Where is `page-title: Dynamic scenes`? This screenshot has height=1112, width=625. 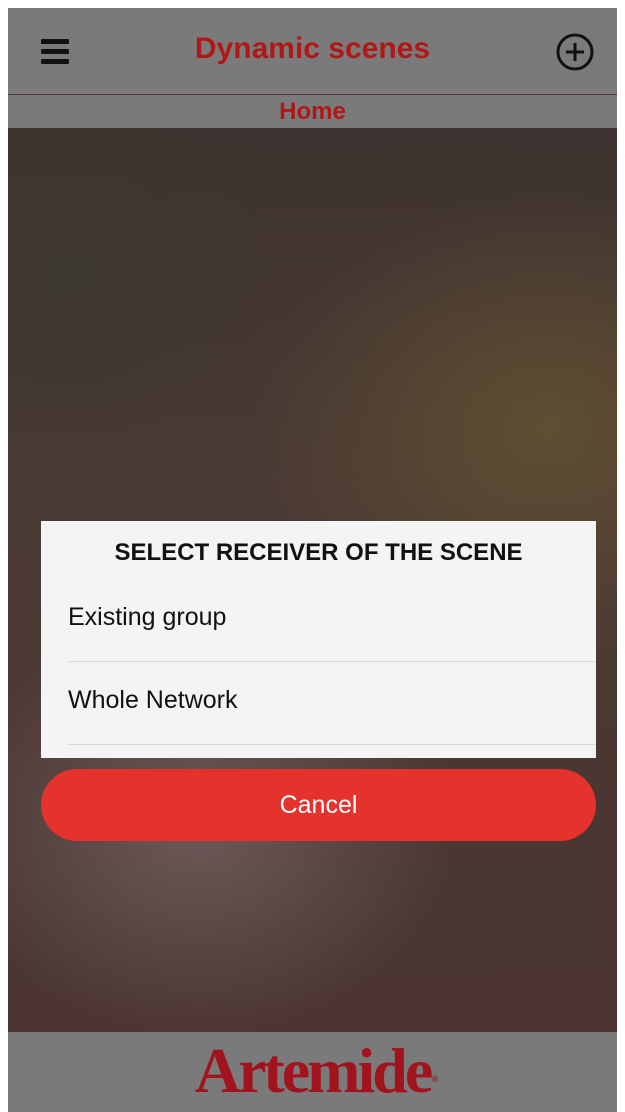 page-title: Dynamic scenes is located at coordinates (312, 48).